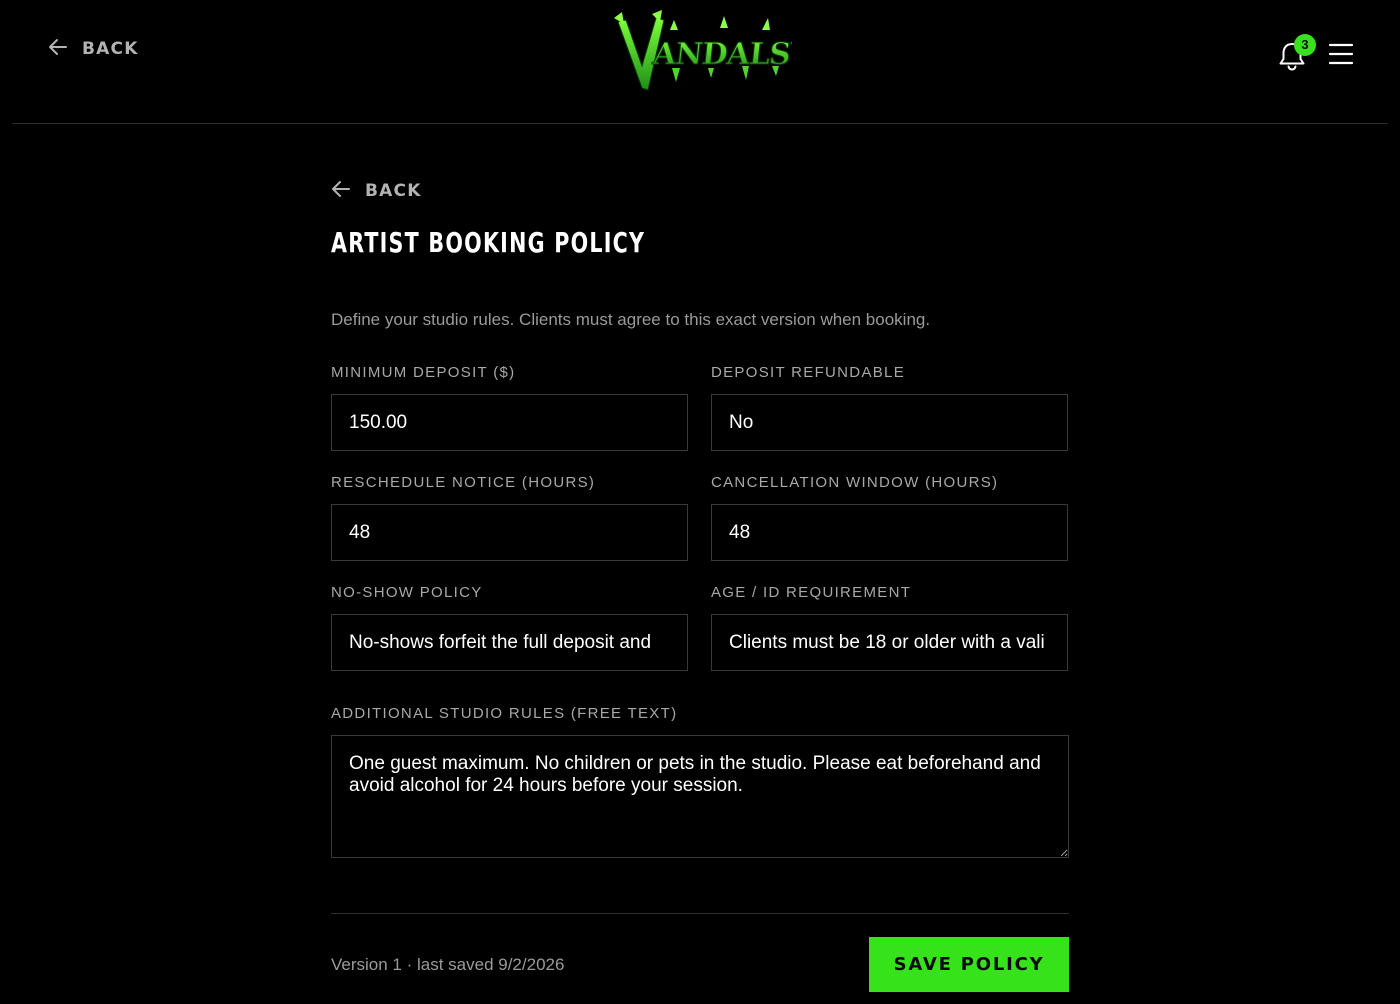 The width and height of the screenshot is (1400, 1004). I want to click on min-deposit-label: MINIMUM DEPOSIT ($), so click(423, 372).